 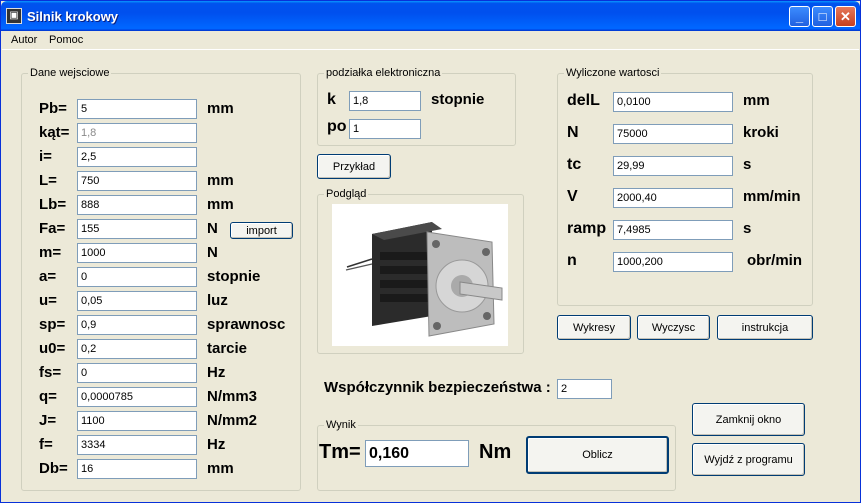 What do you see at coordinates (137, 205) in the screenshot?
I see `input-field: 888` at bounding box center [137, 205].